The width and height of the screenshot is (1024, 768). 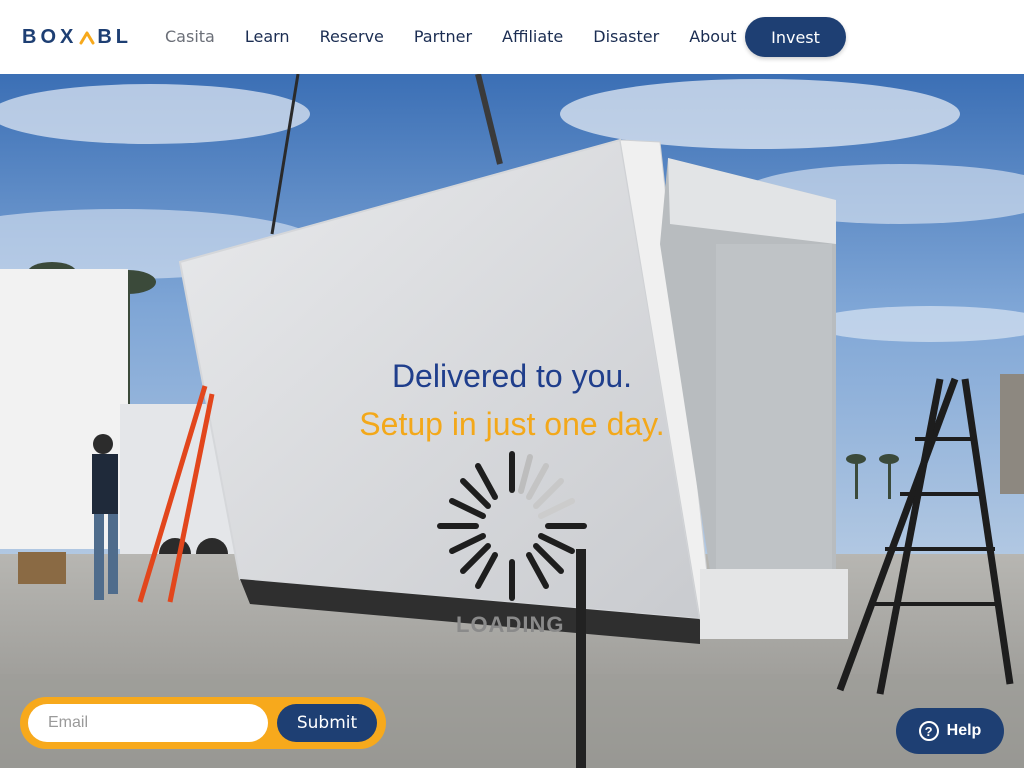 What do you see at coordinates (510, 624) in the screenshot?
I see `loading-label: LOADING` at bounding box center [510, 624].